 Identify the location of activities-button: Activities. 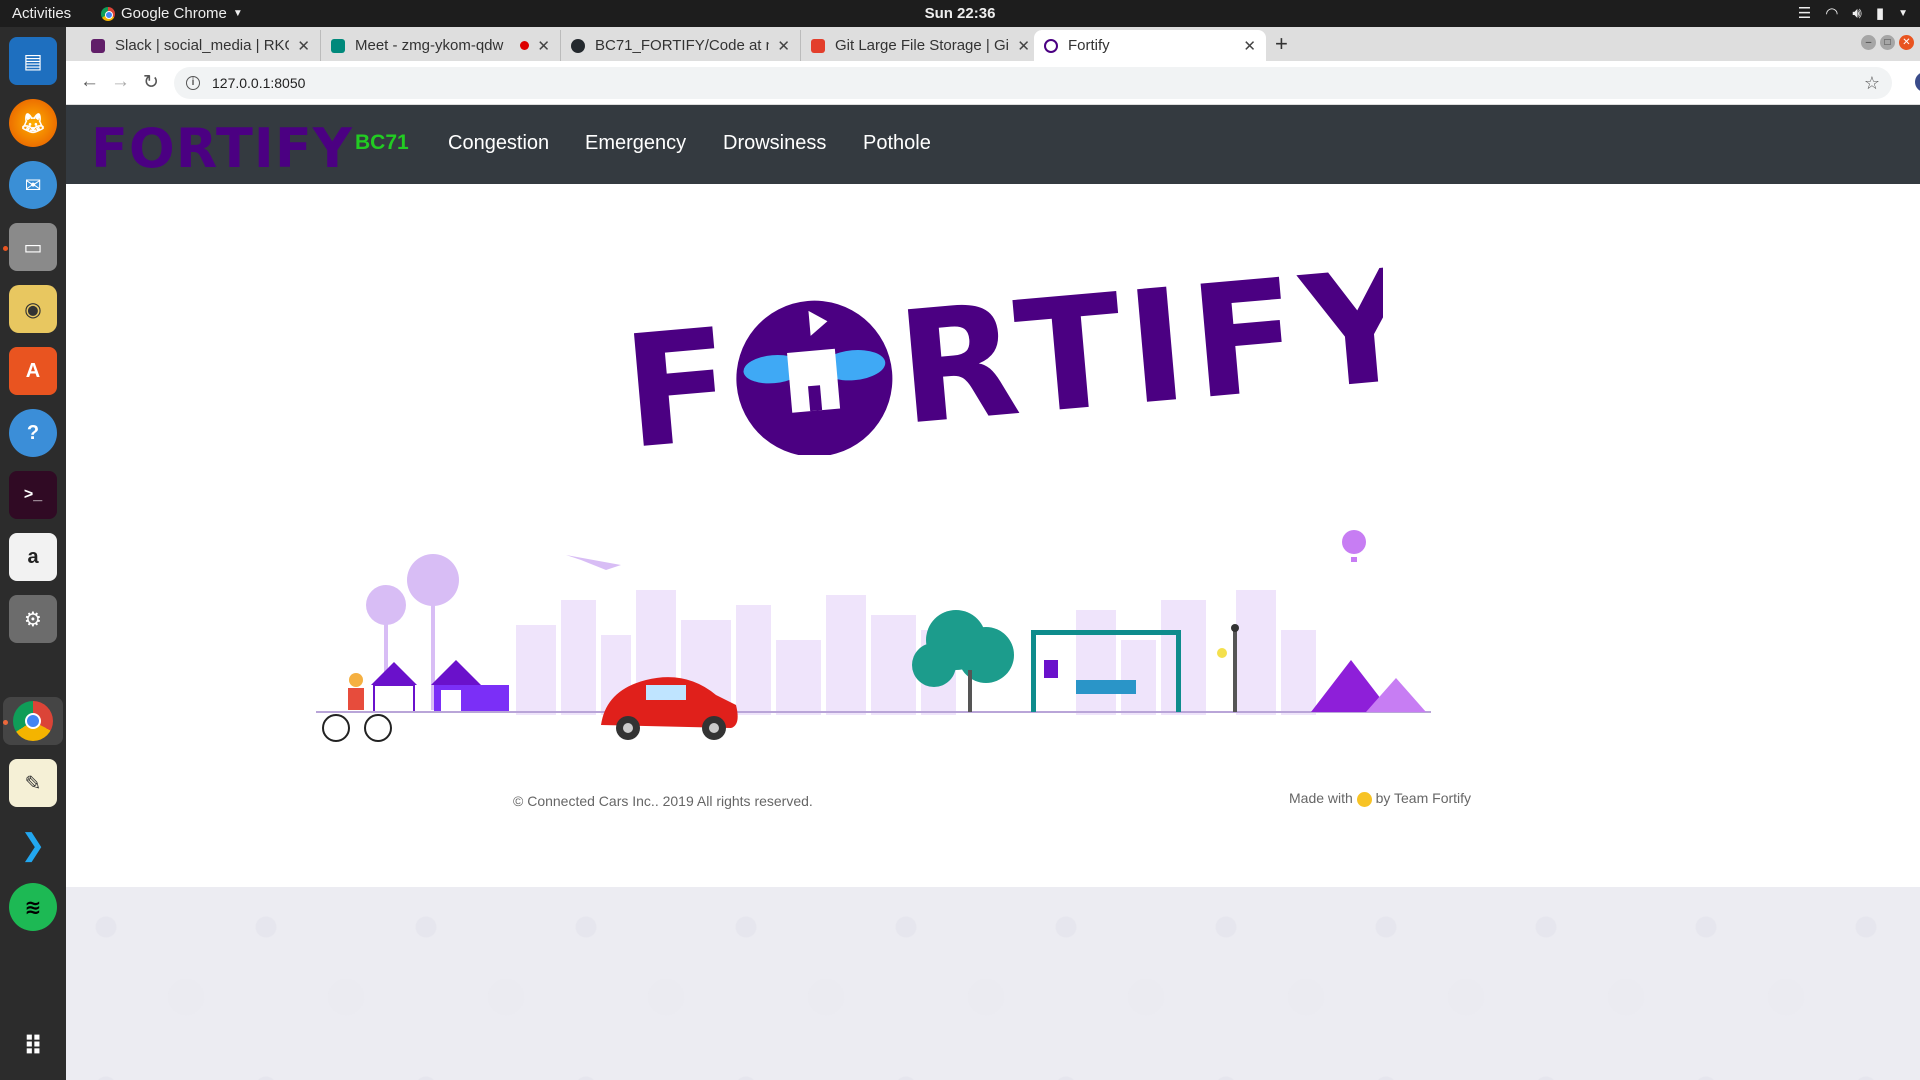
(41, 13).